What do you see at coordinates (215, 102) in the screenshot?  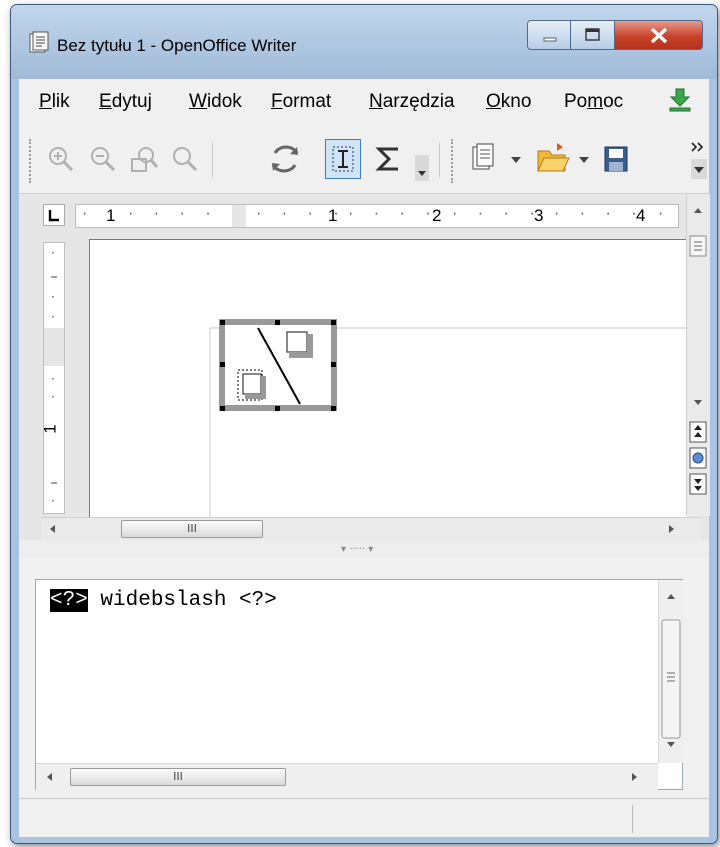 I see `menu-widok: Widok` at bounding box center [215, 102].